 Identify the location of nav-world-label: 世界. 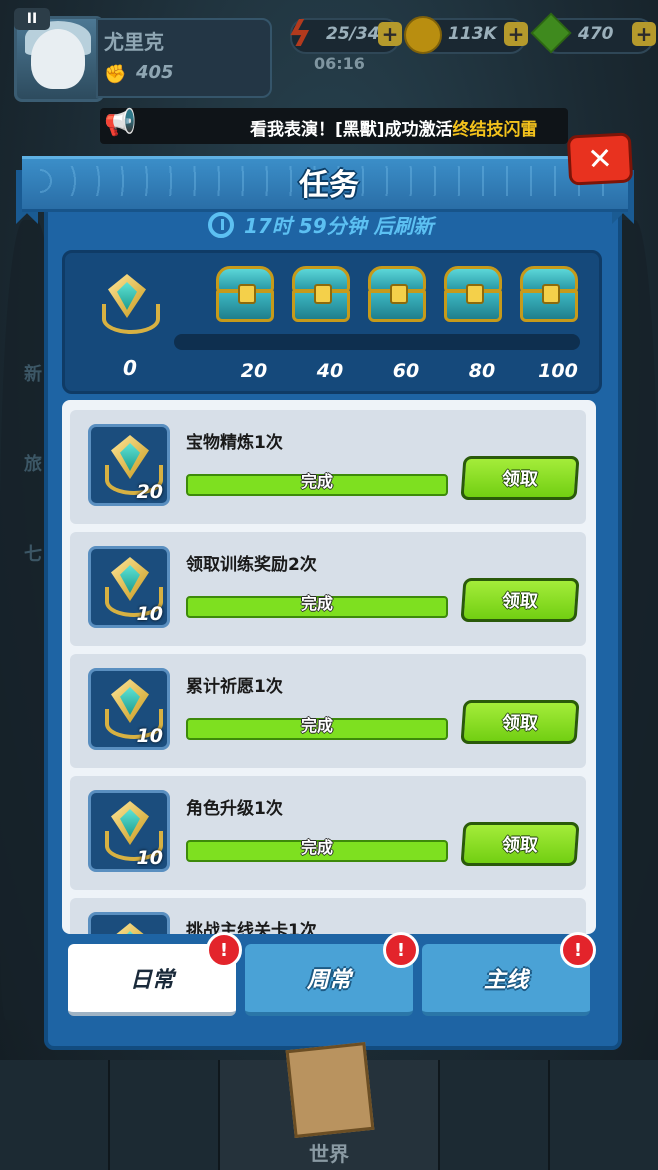
(329, 1154).